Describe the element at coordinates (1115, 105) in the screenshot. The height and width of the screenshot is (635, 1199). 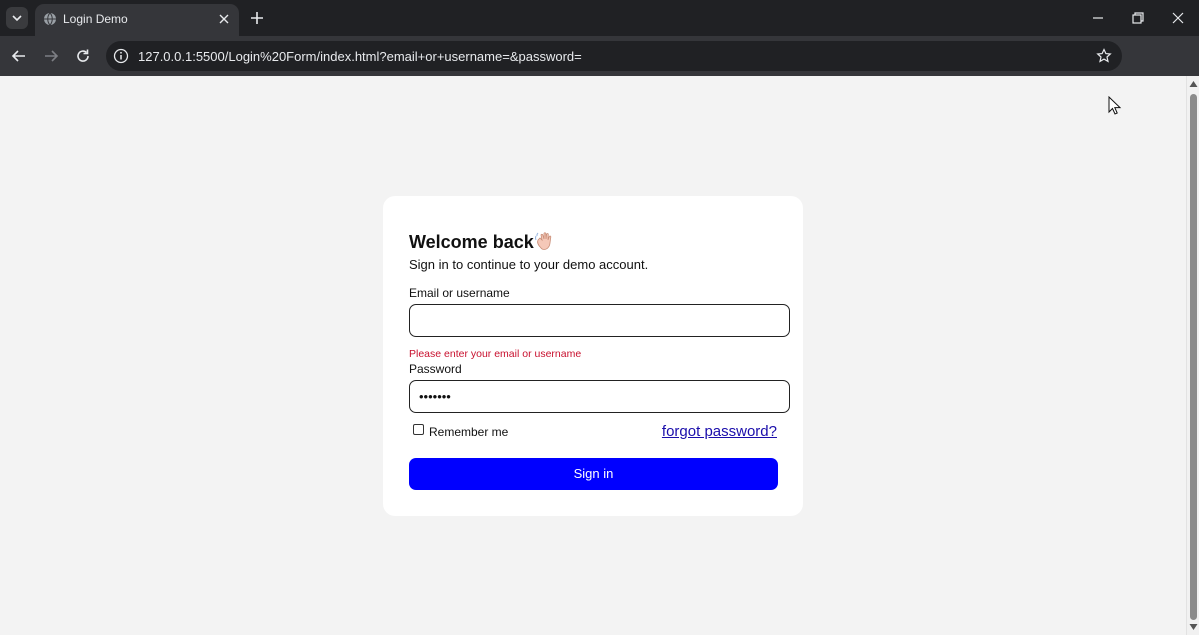
I see `mouse-cursor-icon` at that location.